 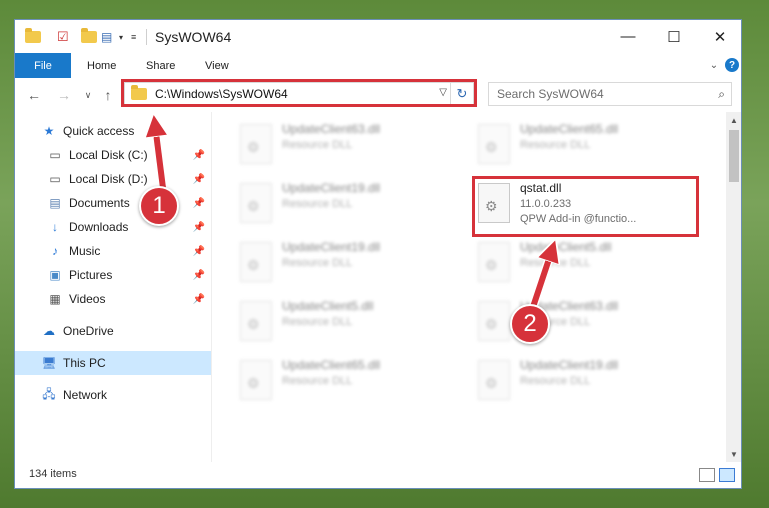 I want to click on sidebar-item-quick-access: ★ Quick access, so click(x=113, y=131).